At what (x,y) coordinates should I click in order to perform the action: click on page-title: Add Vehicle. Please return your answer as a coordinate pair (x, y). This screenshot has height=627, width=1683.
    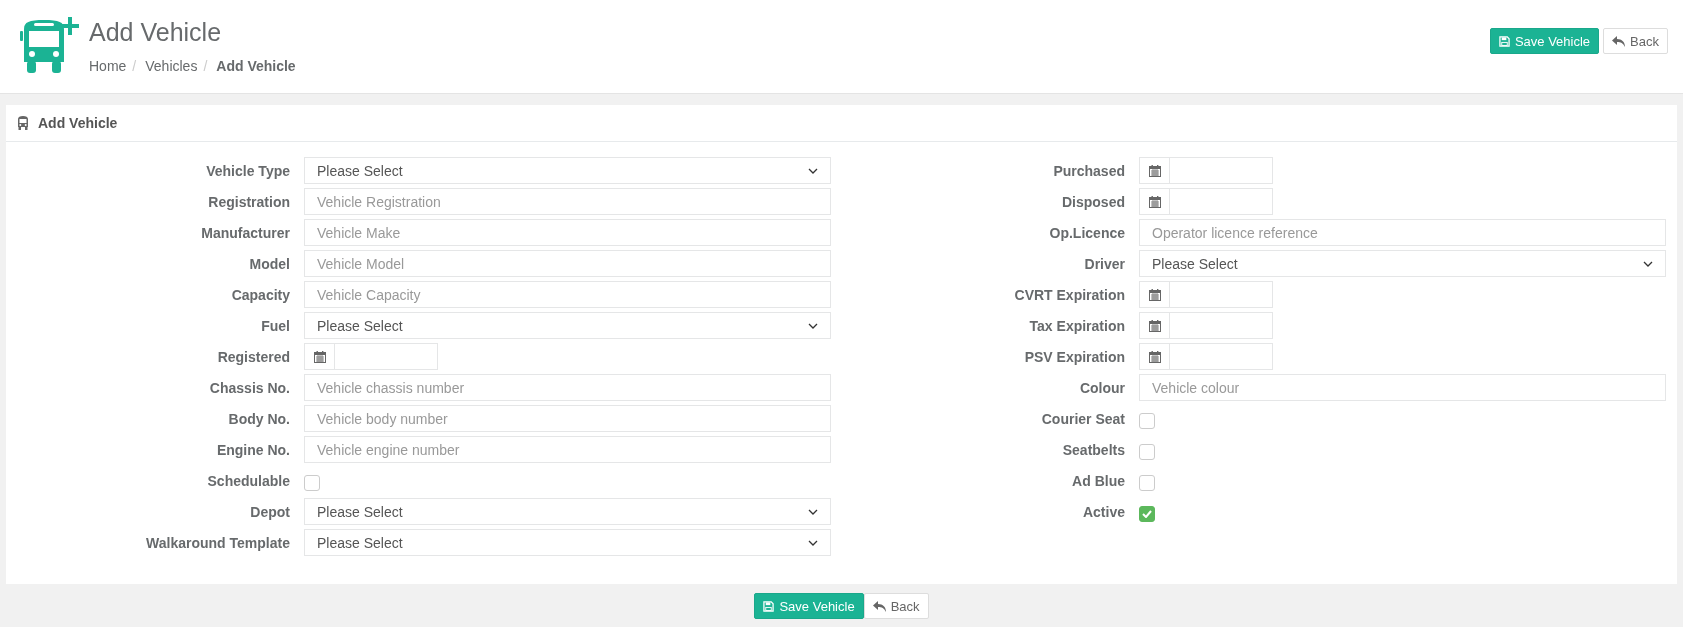
    Looking at the image, I should click on (156, 32).